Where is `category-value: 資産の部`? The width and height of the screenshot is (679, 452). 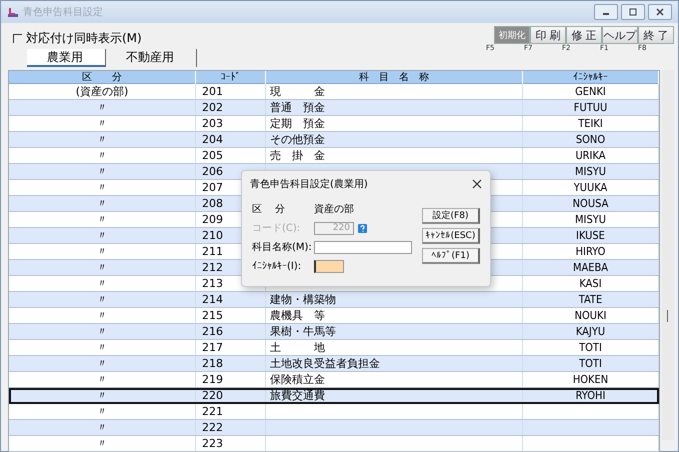
category-value: 資産の部 is located at coordinates (334, 209).